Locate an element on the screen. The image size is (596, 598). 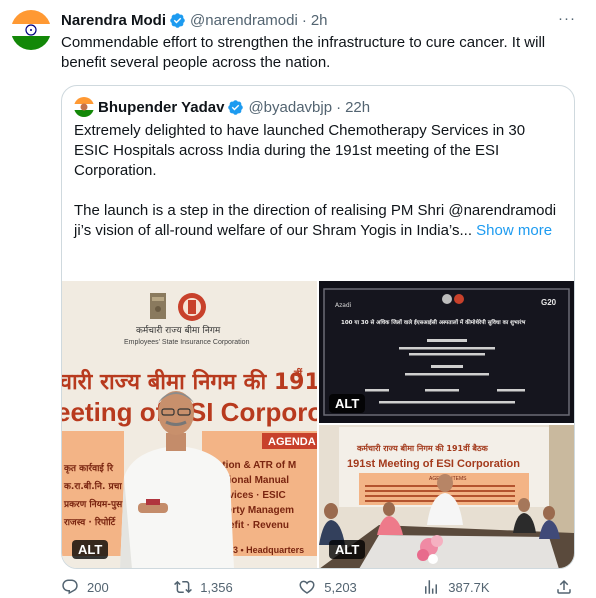
alt-badge-image-2: ALT is located at coordinates (347, 403).